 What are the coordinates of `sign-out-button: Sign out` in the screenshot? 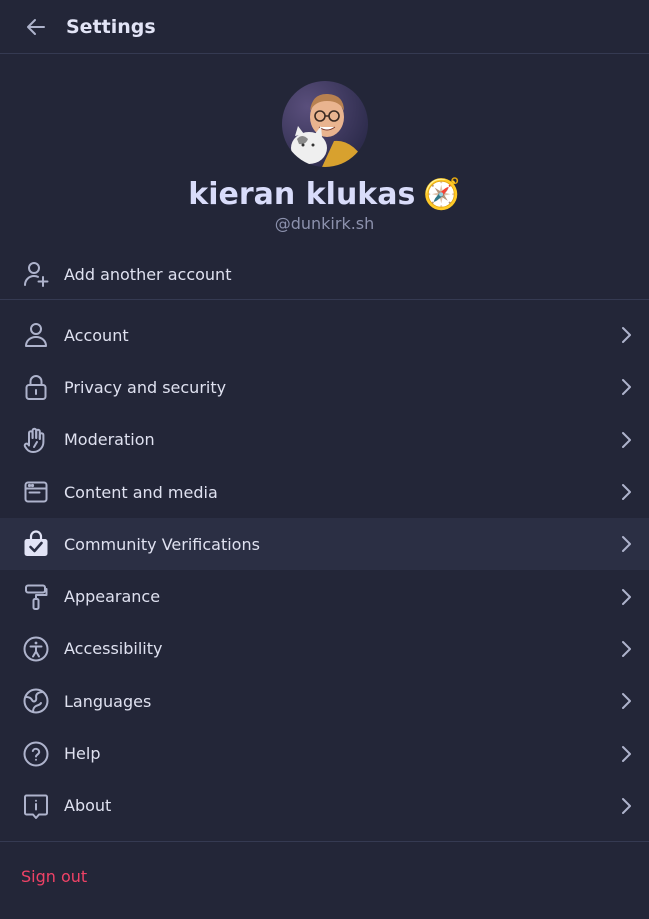 It's located at (335, 876).